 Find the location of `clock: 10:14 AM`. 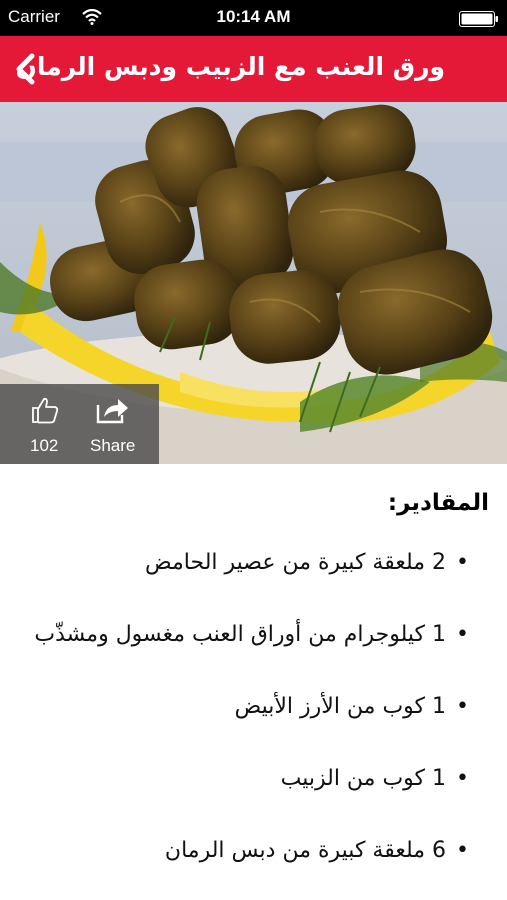

clock: 10:14 AM is located at coordinates (253, 16).